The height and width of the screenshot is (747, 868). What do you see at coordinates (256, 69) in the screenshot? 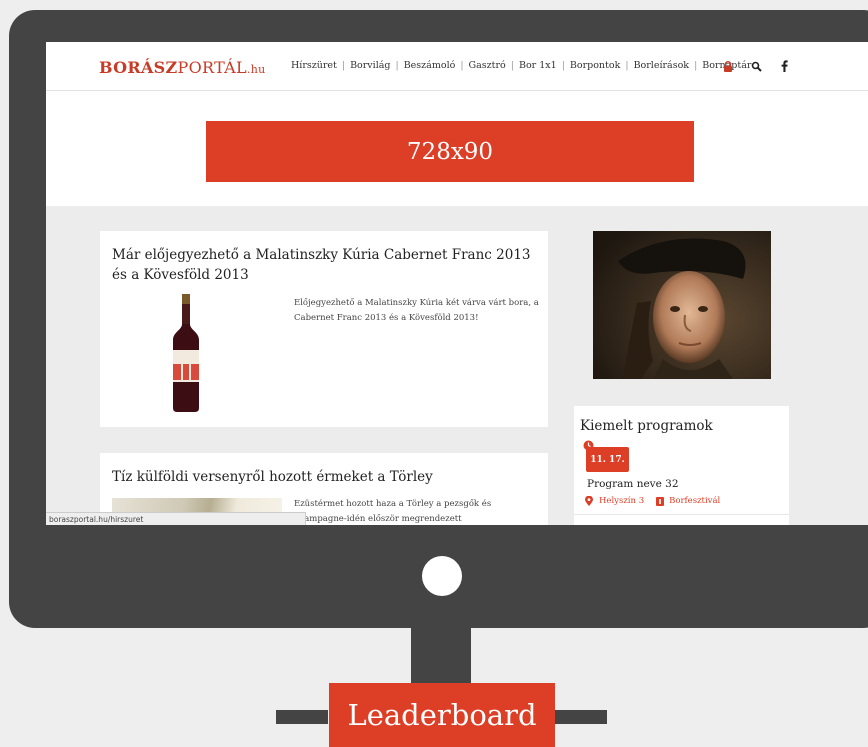
I see `logo-part-3: .hu` at bounding box center [256, 69].